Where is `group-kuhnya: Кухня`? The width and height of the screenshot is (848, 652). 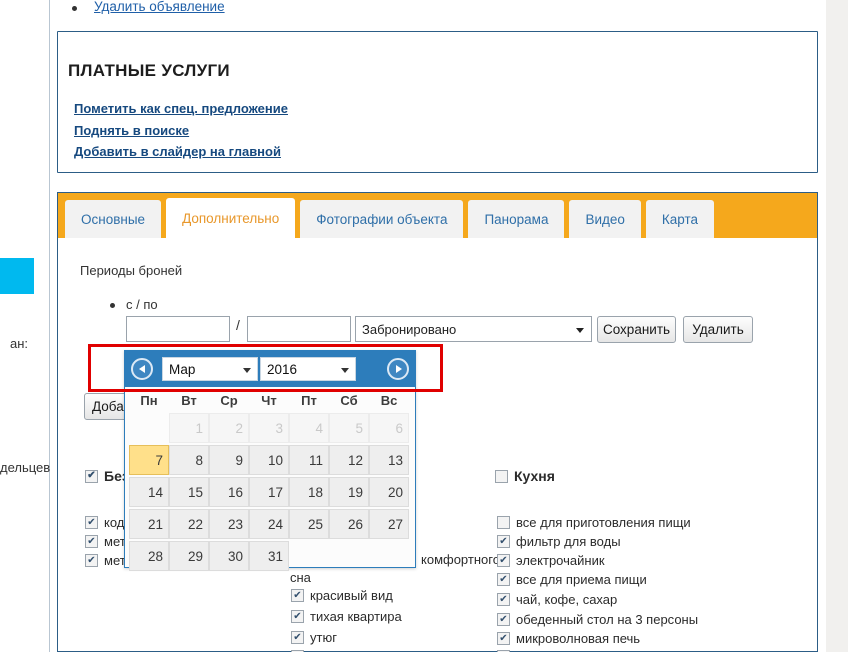 group-kuhnya: Кухня is located at coordinates (525, 476).